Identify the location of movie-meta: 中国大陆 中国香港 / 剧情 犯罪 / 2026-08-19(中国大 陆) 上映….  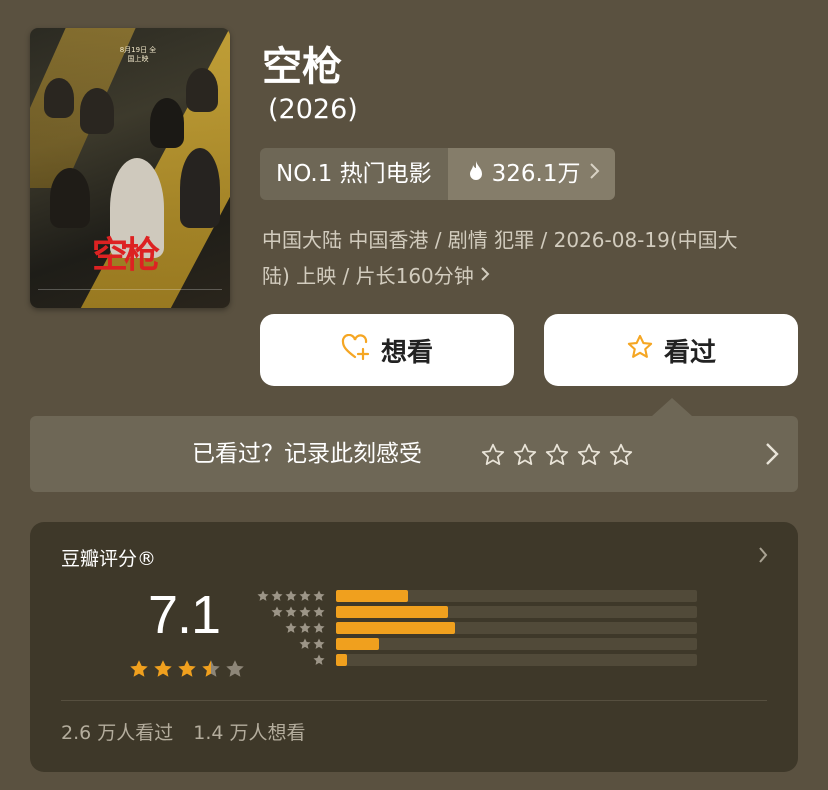
(527, 258).